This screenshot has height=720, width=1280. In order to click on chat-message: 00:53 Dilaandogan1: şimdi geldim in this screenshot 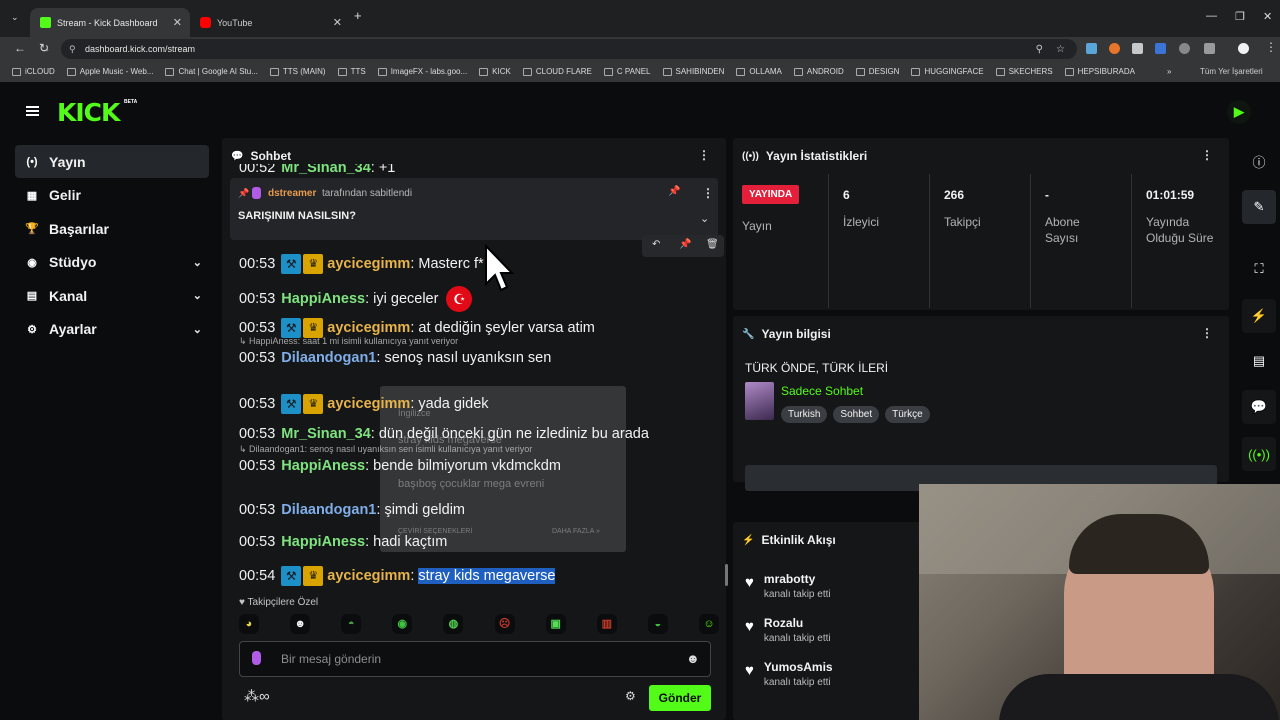, I will do `click(352, 510)`.